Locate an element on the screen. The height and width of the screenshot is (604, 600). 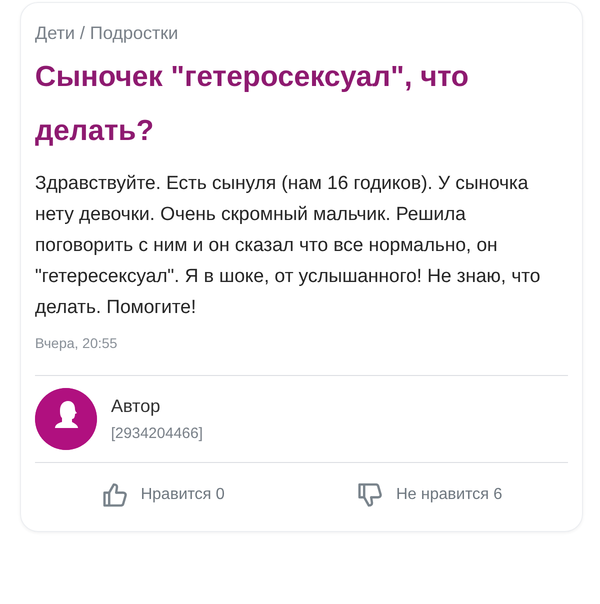
author-name: Автор is located at coordinates (157, 406).